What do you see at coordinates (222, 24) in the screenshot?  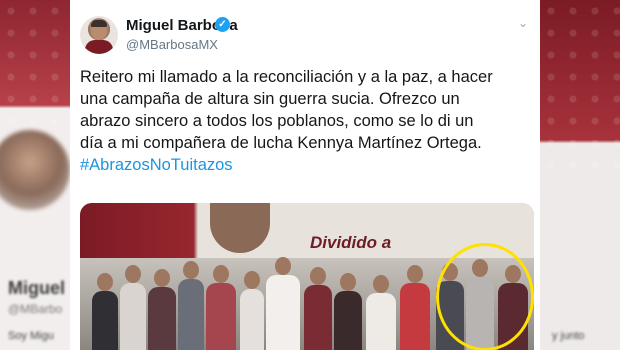 I see `verified-badge-icon: ✓` at bounding box center [222, 24].